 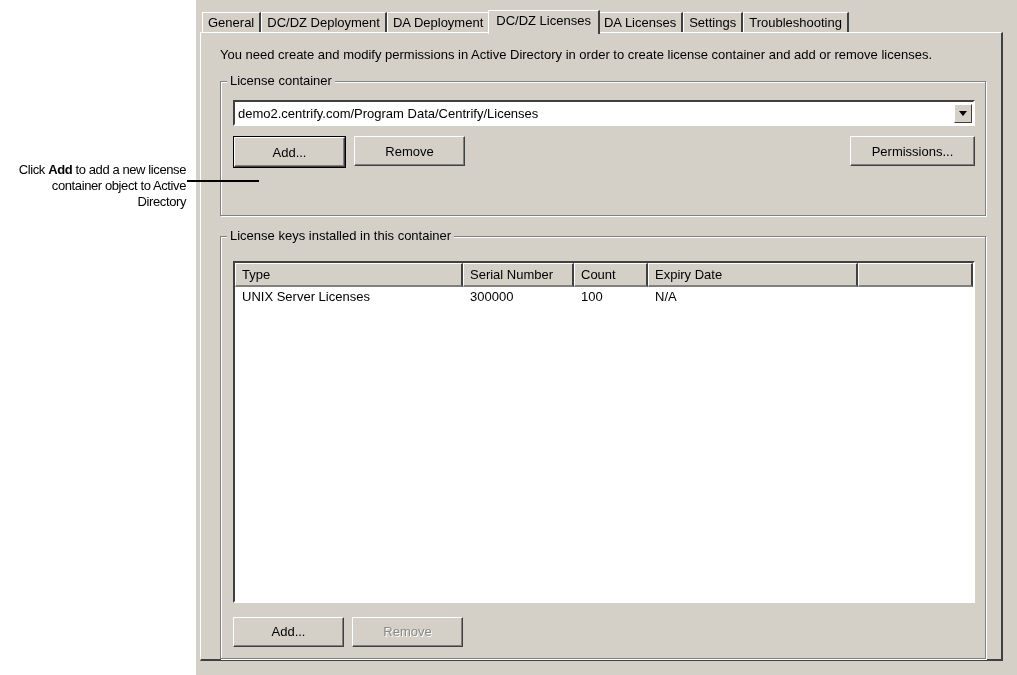 I want to click on column-header: Expiry Date, so click(x=753, y=274).